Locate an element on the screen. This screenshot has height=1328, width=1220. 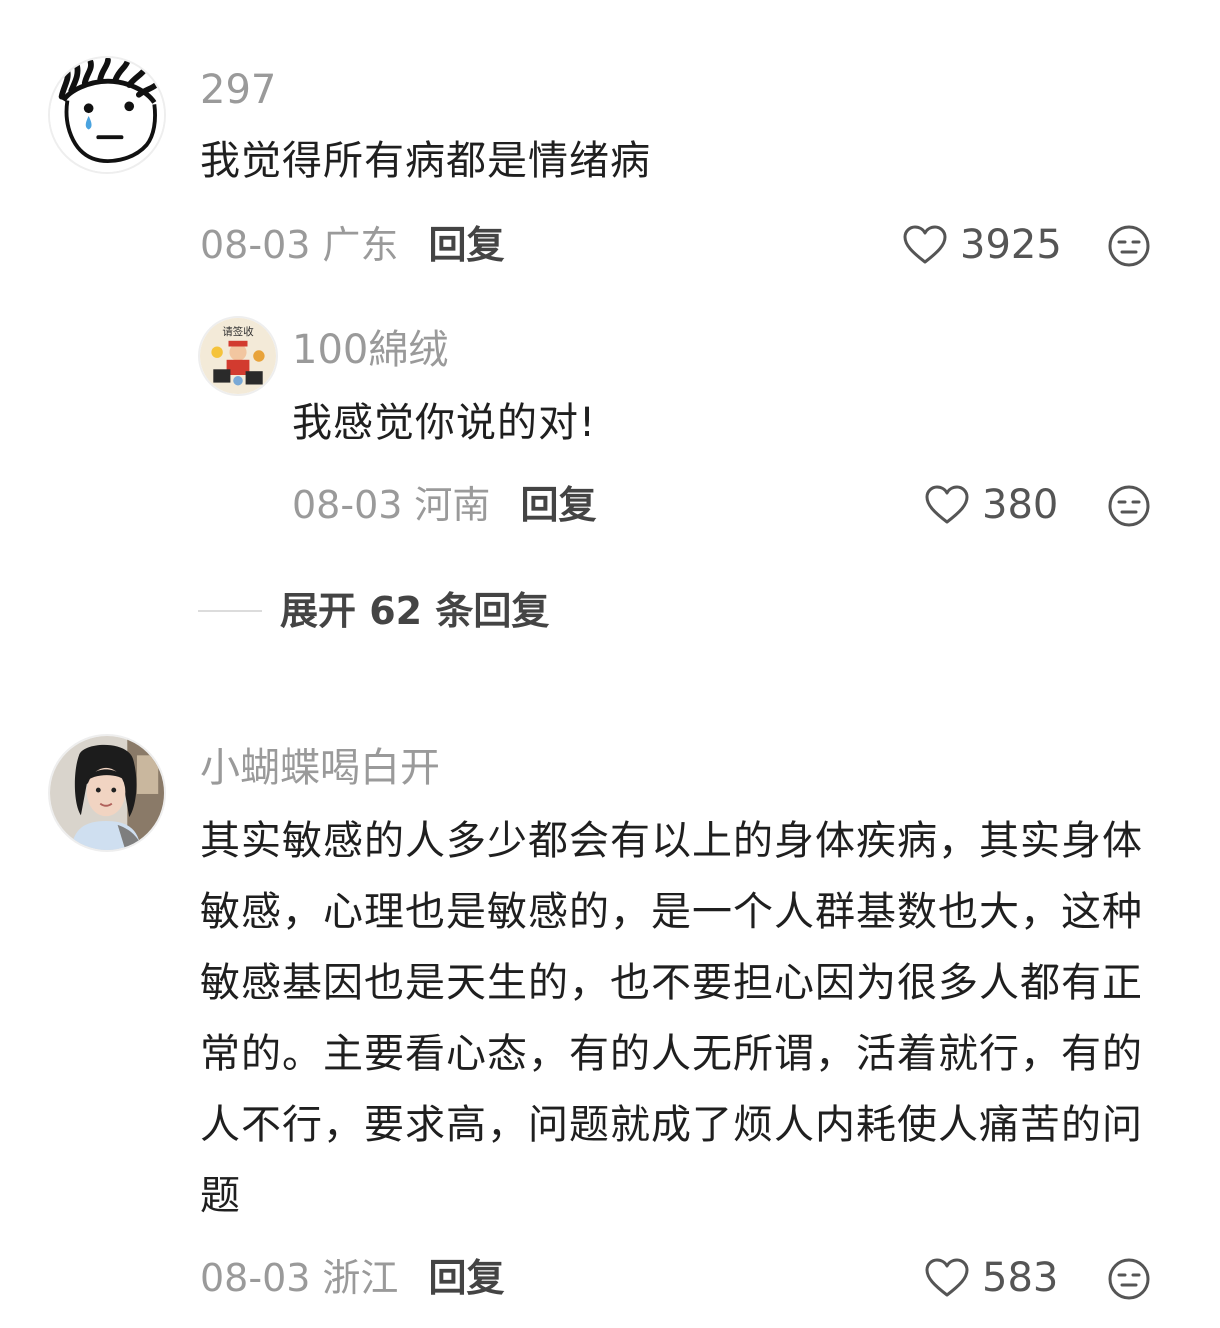
like-count: 380 is located at coordinates (1020, 505).